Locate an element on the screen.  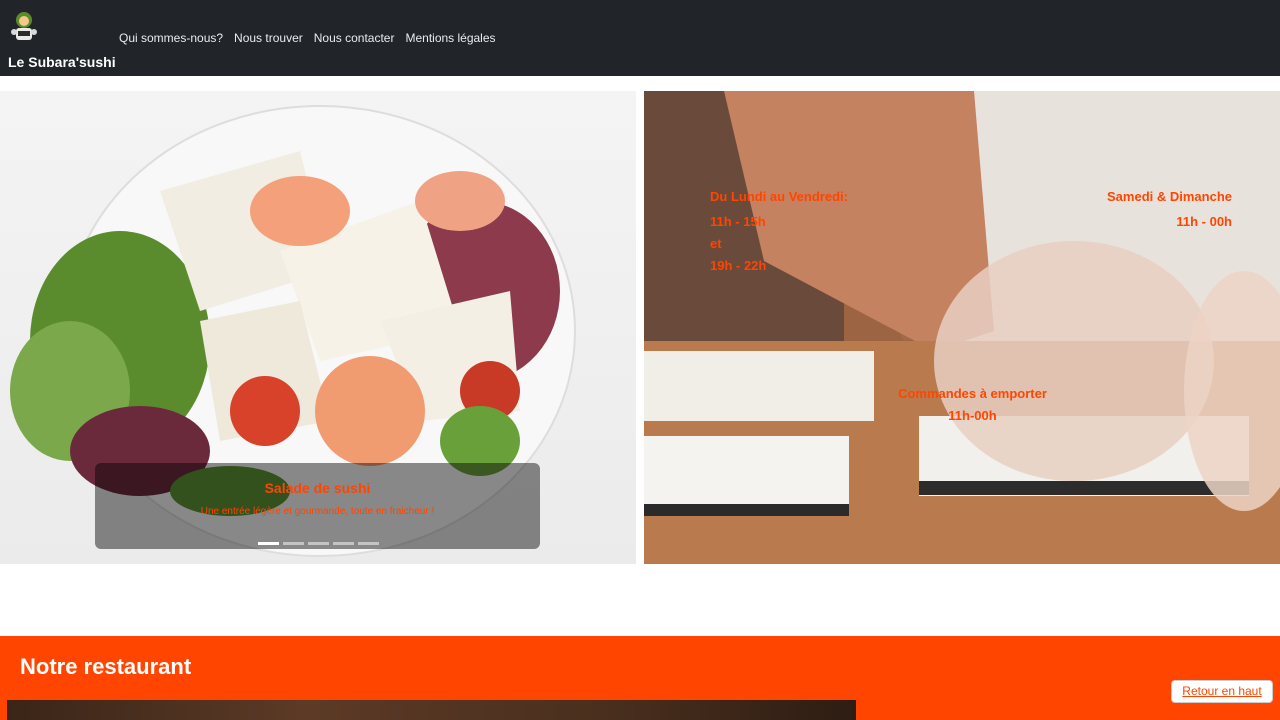
carousel-indicators is located at coordinates (318, 543).